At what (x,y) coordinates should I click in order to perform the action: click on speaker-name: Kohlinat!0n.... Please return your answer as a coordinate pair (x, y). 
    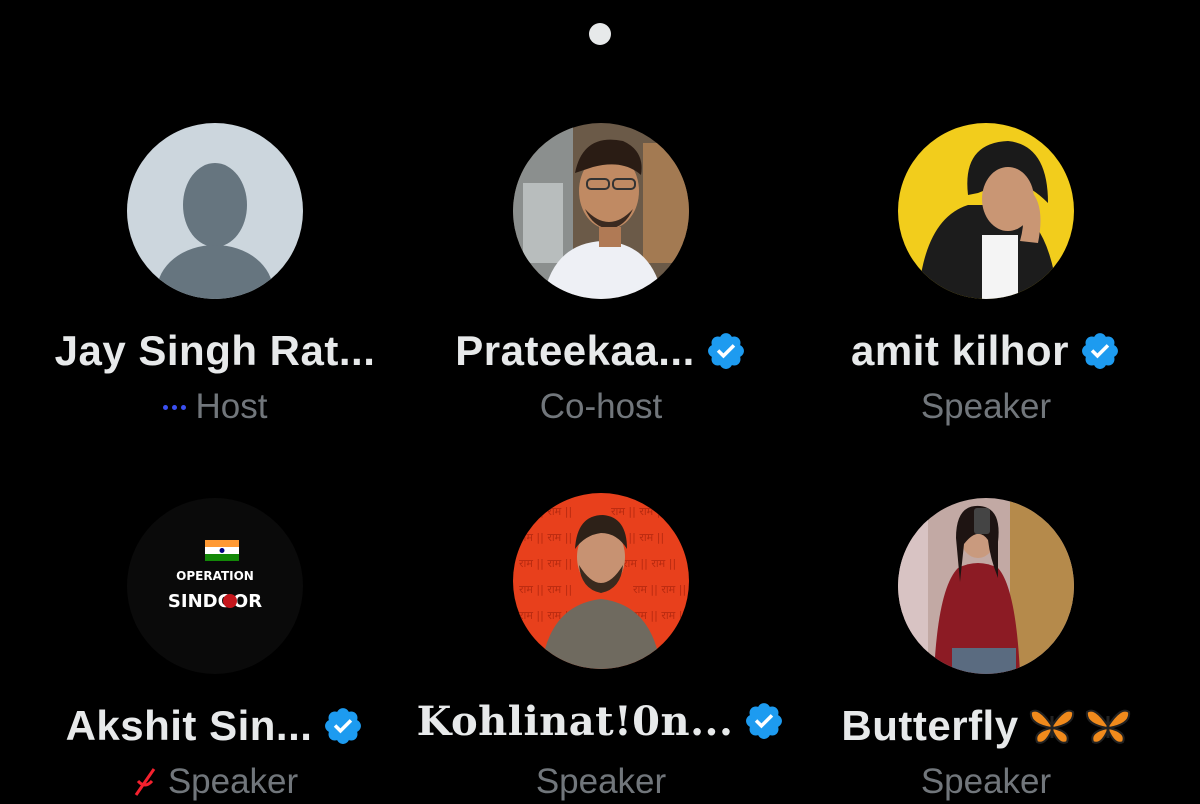
    Looking at the image, I should click on (575, 721).